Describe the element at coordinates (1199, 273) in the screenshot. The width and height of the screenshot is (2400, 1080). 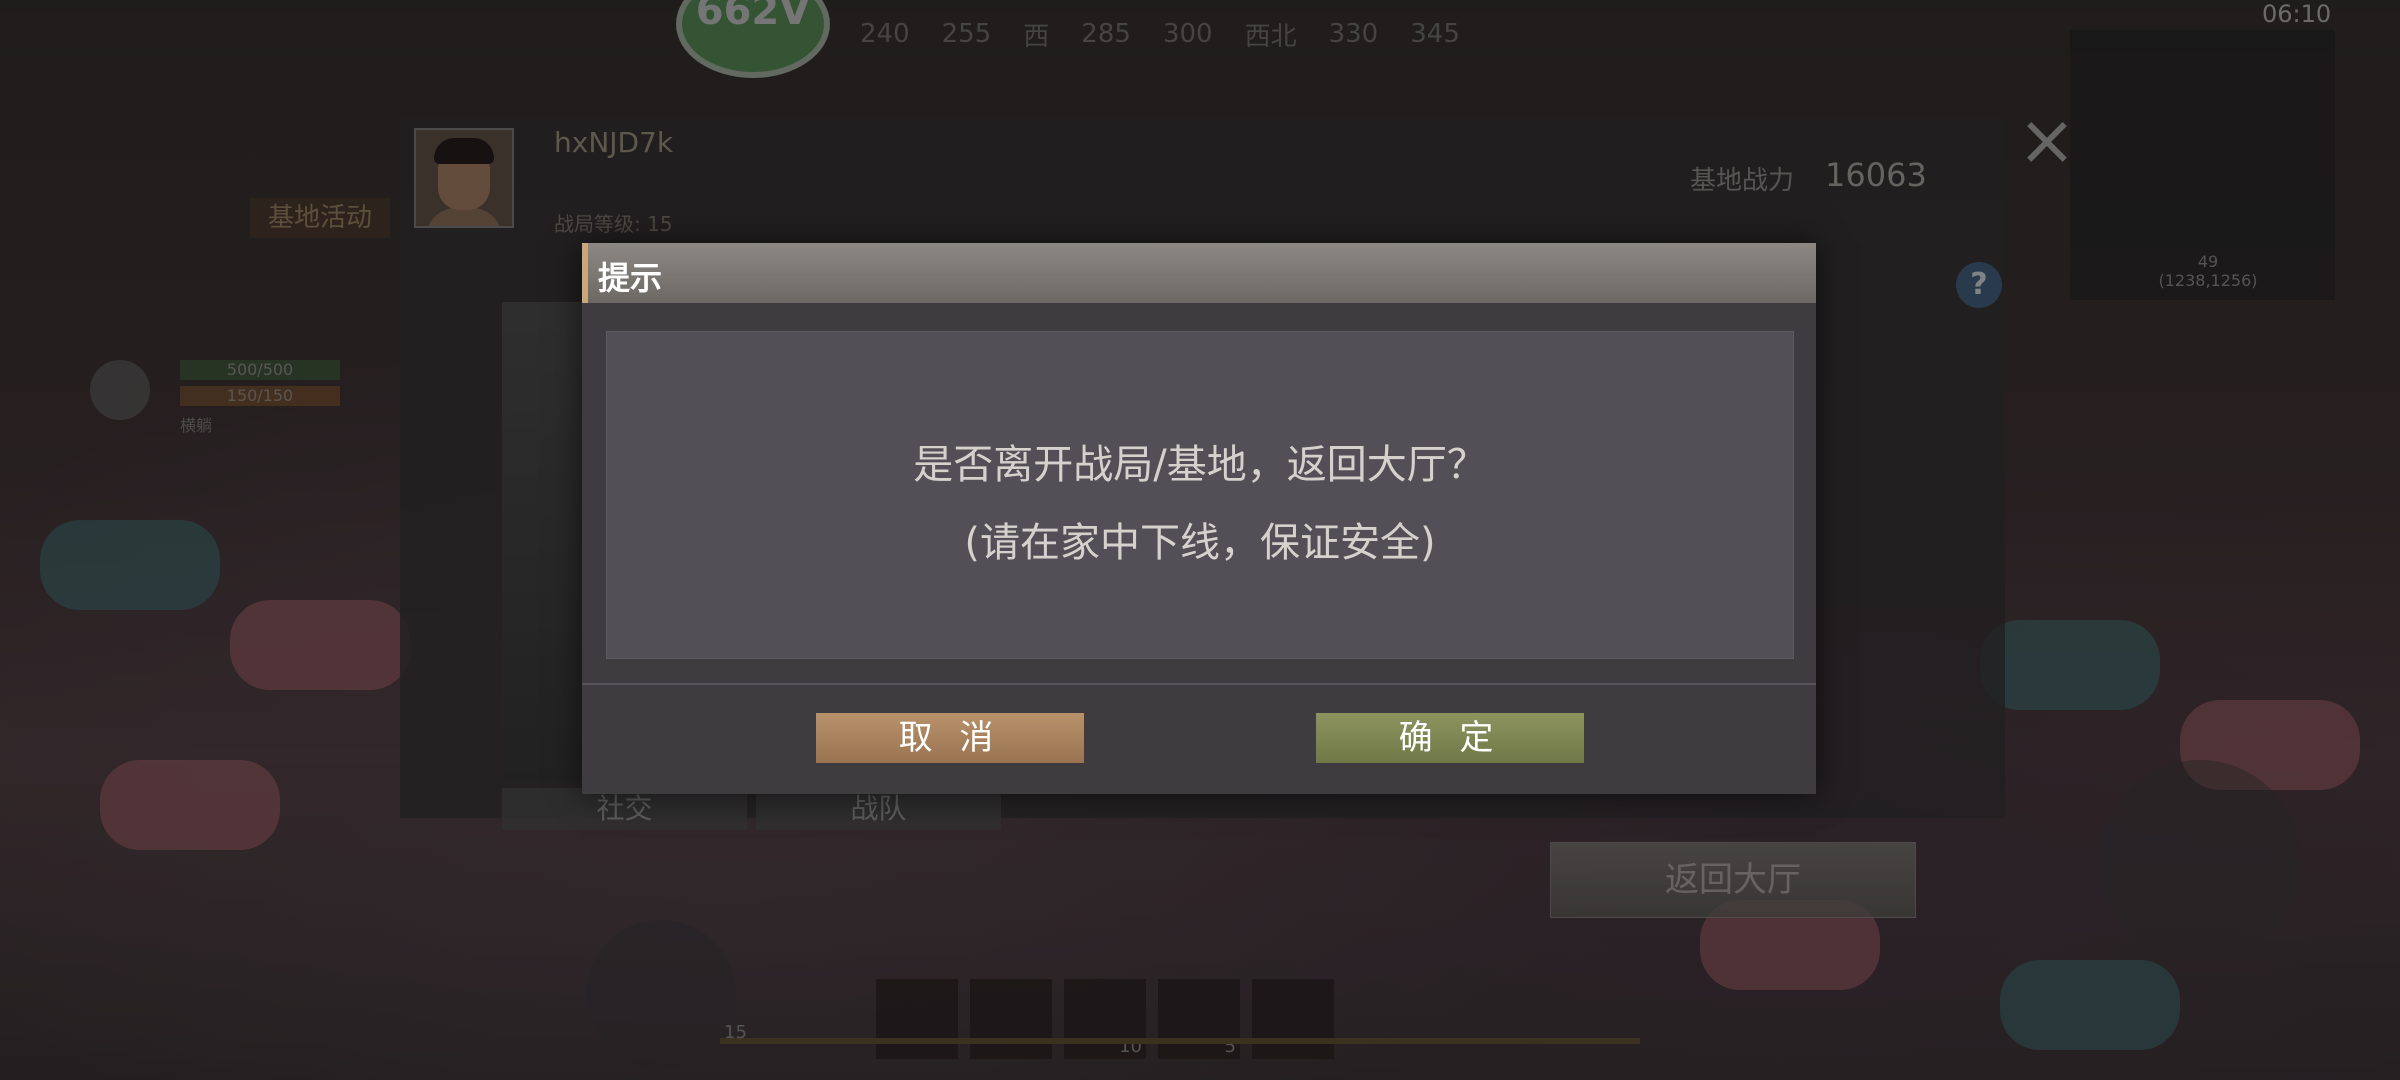
I see `dialog-header: 提示` at that location.